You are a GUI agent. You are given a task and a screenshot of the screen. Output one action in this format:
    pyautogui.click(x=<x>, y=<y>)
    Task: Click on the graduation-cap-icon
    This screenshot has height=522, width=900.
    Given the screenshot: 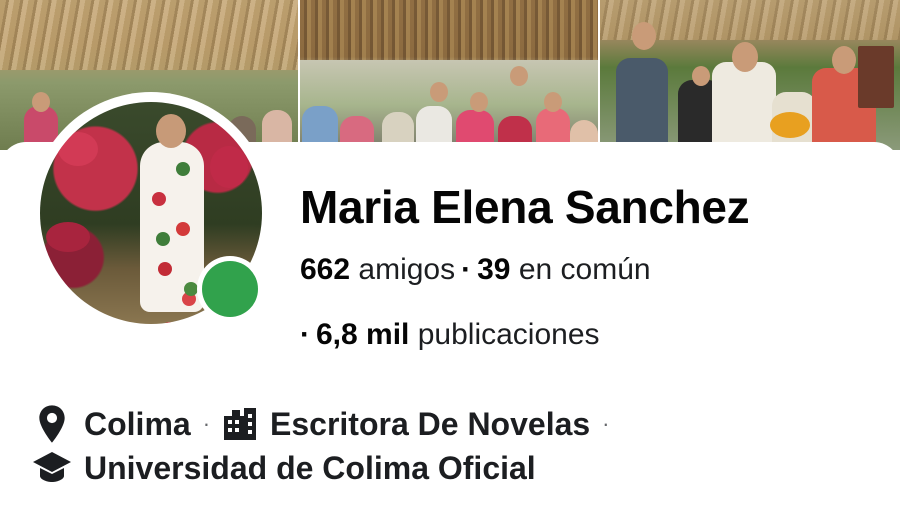 What is the action you would take?
    pyautogui.click(x=52, y=468)
    